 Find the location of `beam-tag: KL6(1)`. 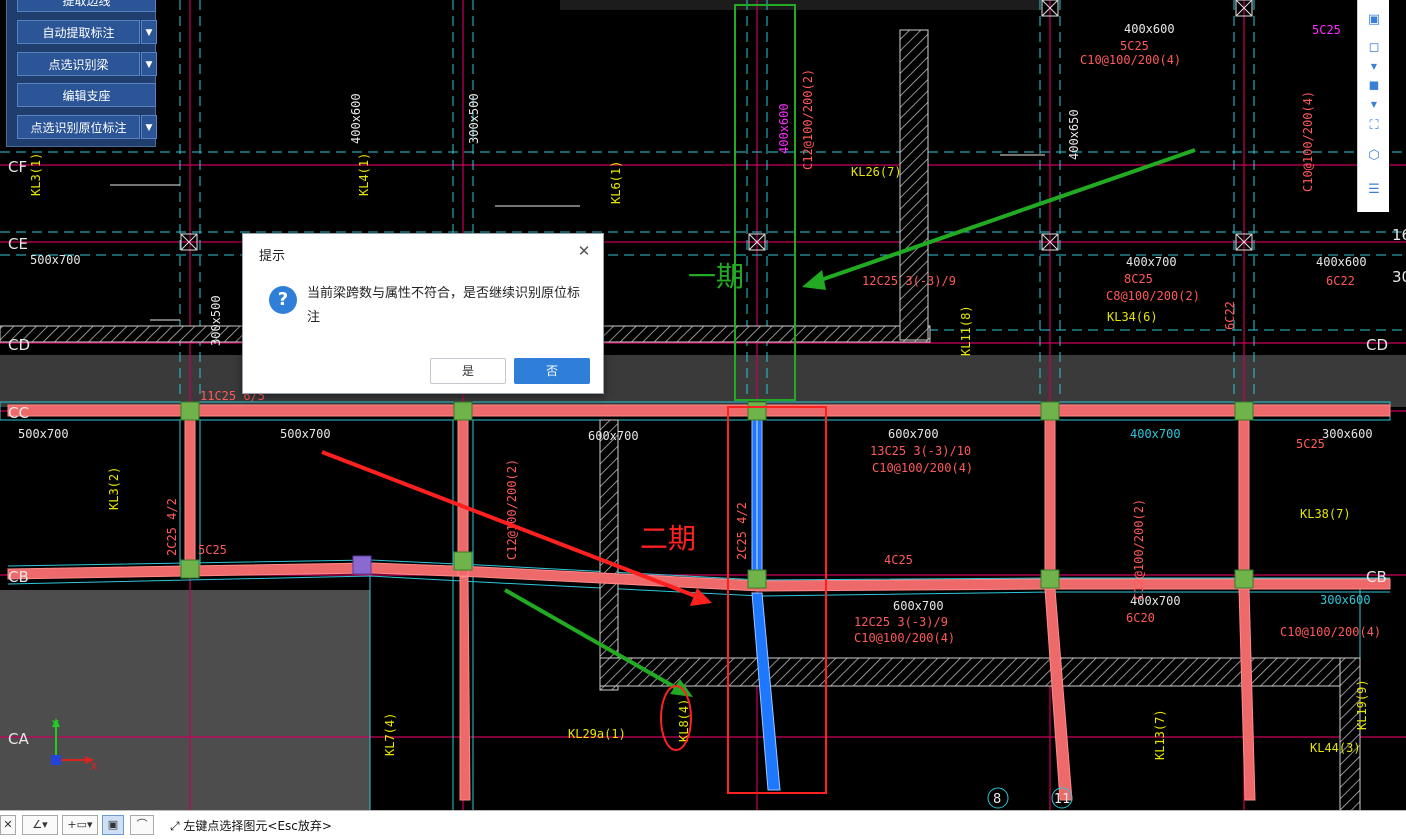

beam-tag: KL6(1) is located at coordinates (616, 182).